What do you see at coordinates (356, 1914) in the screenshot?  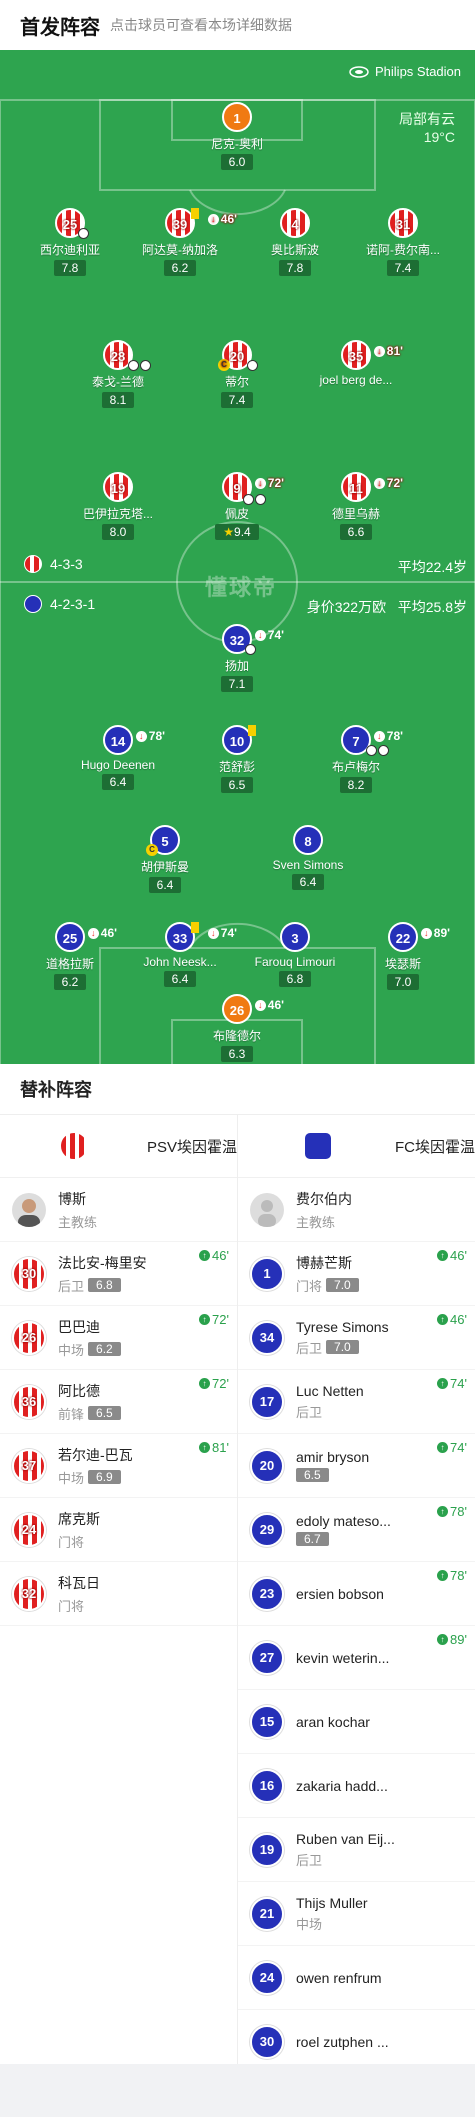 I see `bench-player-row: 21 Thijs Muller 中场` at bounding box center [356, 1914].